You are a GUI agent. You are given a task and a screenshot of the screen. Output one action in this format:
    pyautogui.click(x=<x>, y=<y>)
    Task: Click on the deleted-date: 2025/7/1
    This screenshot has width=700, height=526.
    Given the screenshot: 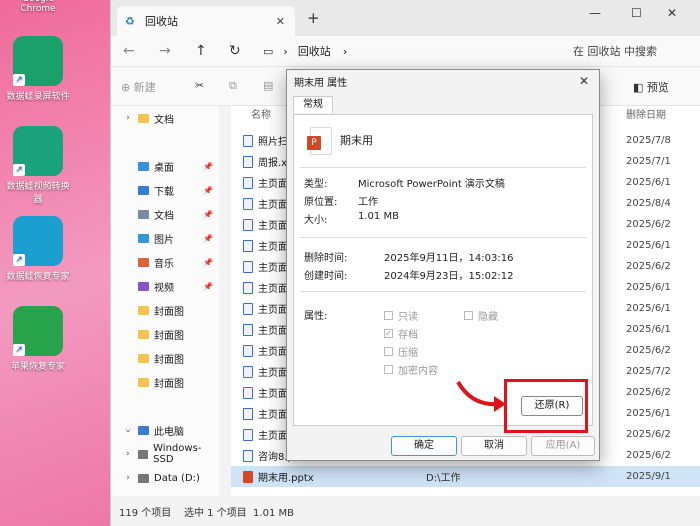 What is the action you would take?
    pyautogui.click(x=648, y=161)
    